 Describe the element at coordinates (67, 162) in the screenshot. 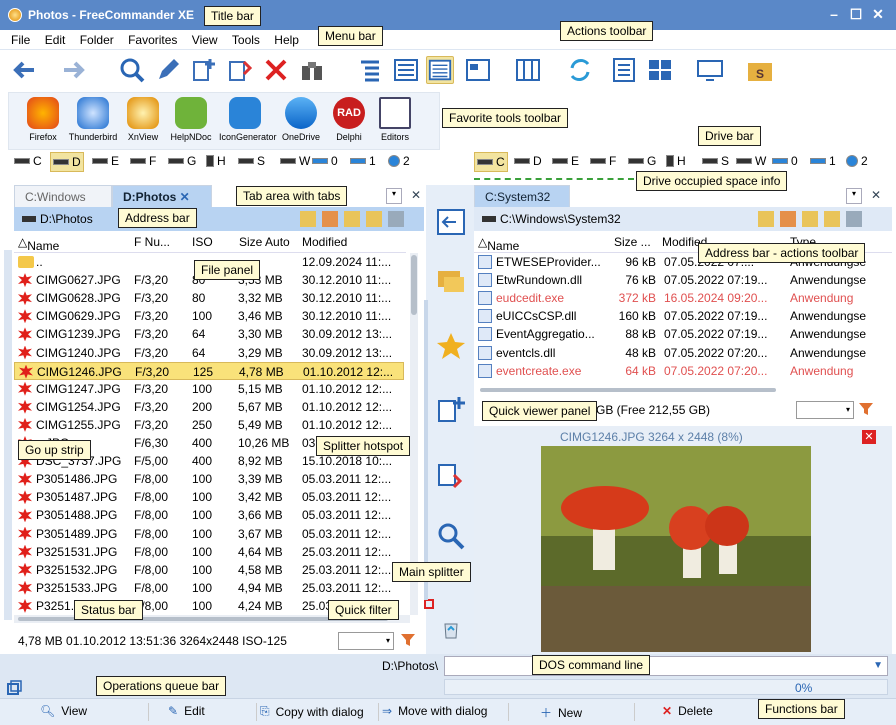

I see `drive-d-left: D` at that location.